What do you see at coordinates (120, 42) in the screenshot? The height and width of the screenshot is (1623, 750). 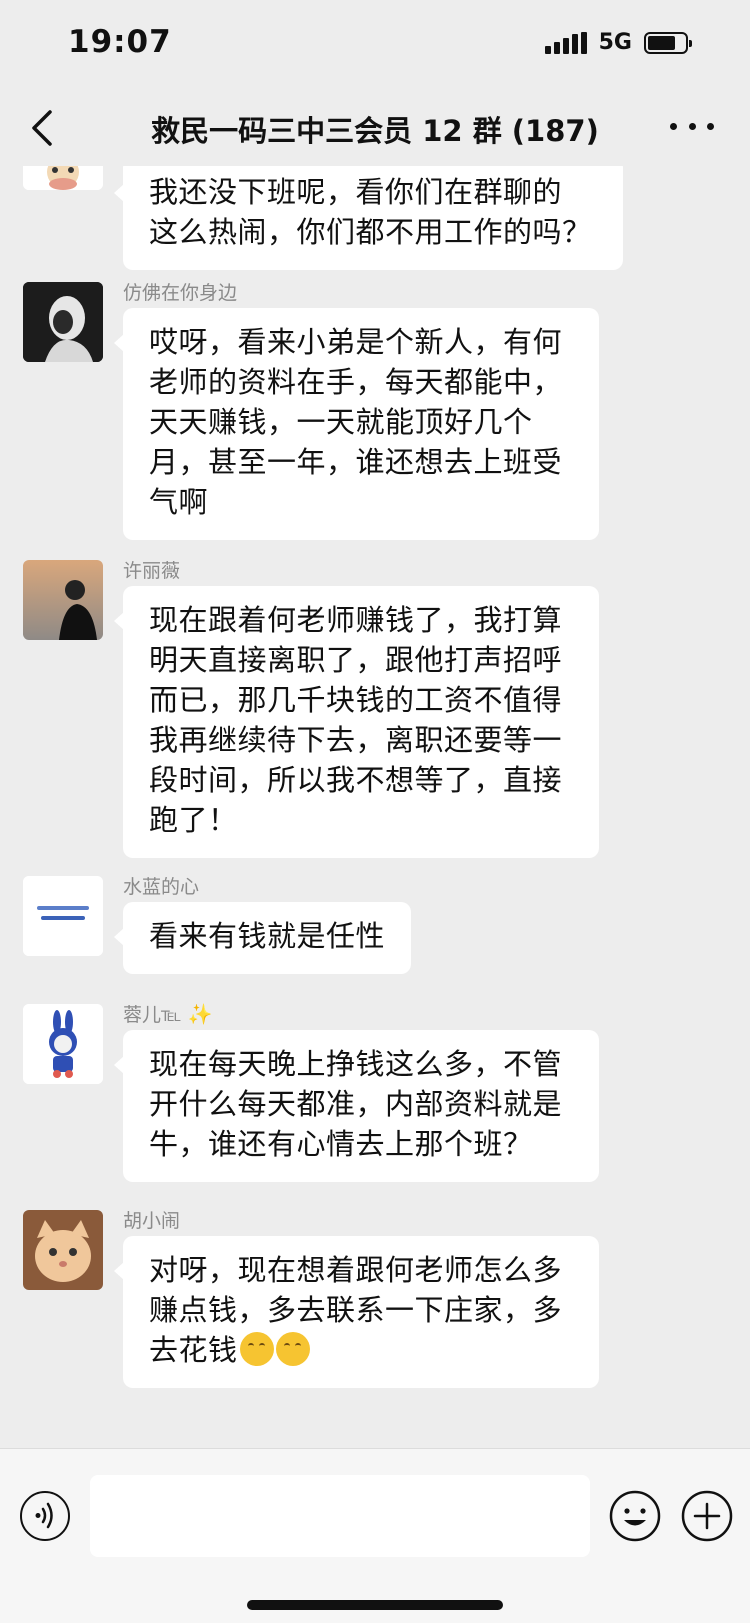 I see `status-time: 19:07` at bounding box center [120, 42].